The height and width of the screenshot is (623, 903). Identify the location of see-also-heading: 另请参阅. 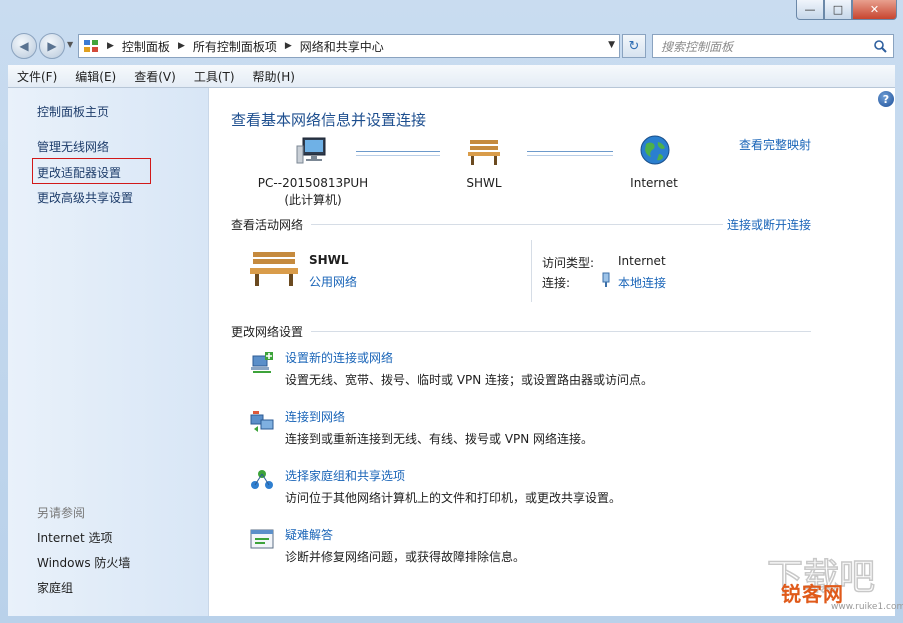
(61, 513).